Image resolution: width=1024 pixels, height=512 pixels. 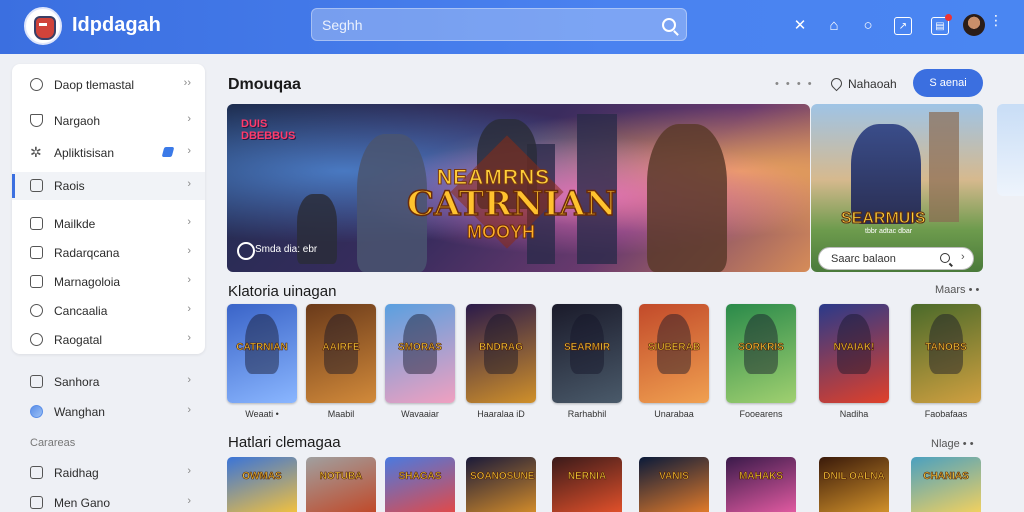 What do you see at coordinates (957, 290) in the screenshot?
I see `row1-more-link: Maars • •` at bounding box center [957, 290].